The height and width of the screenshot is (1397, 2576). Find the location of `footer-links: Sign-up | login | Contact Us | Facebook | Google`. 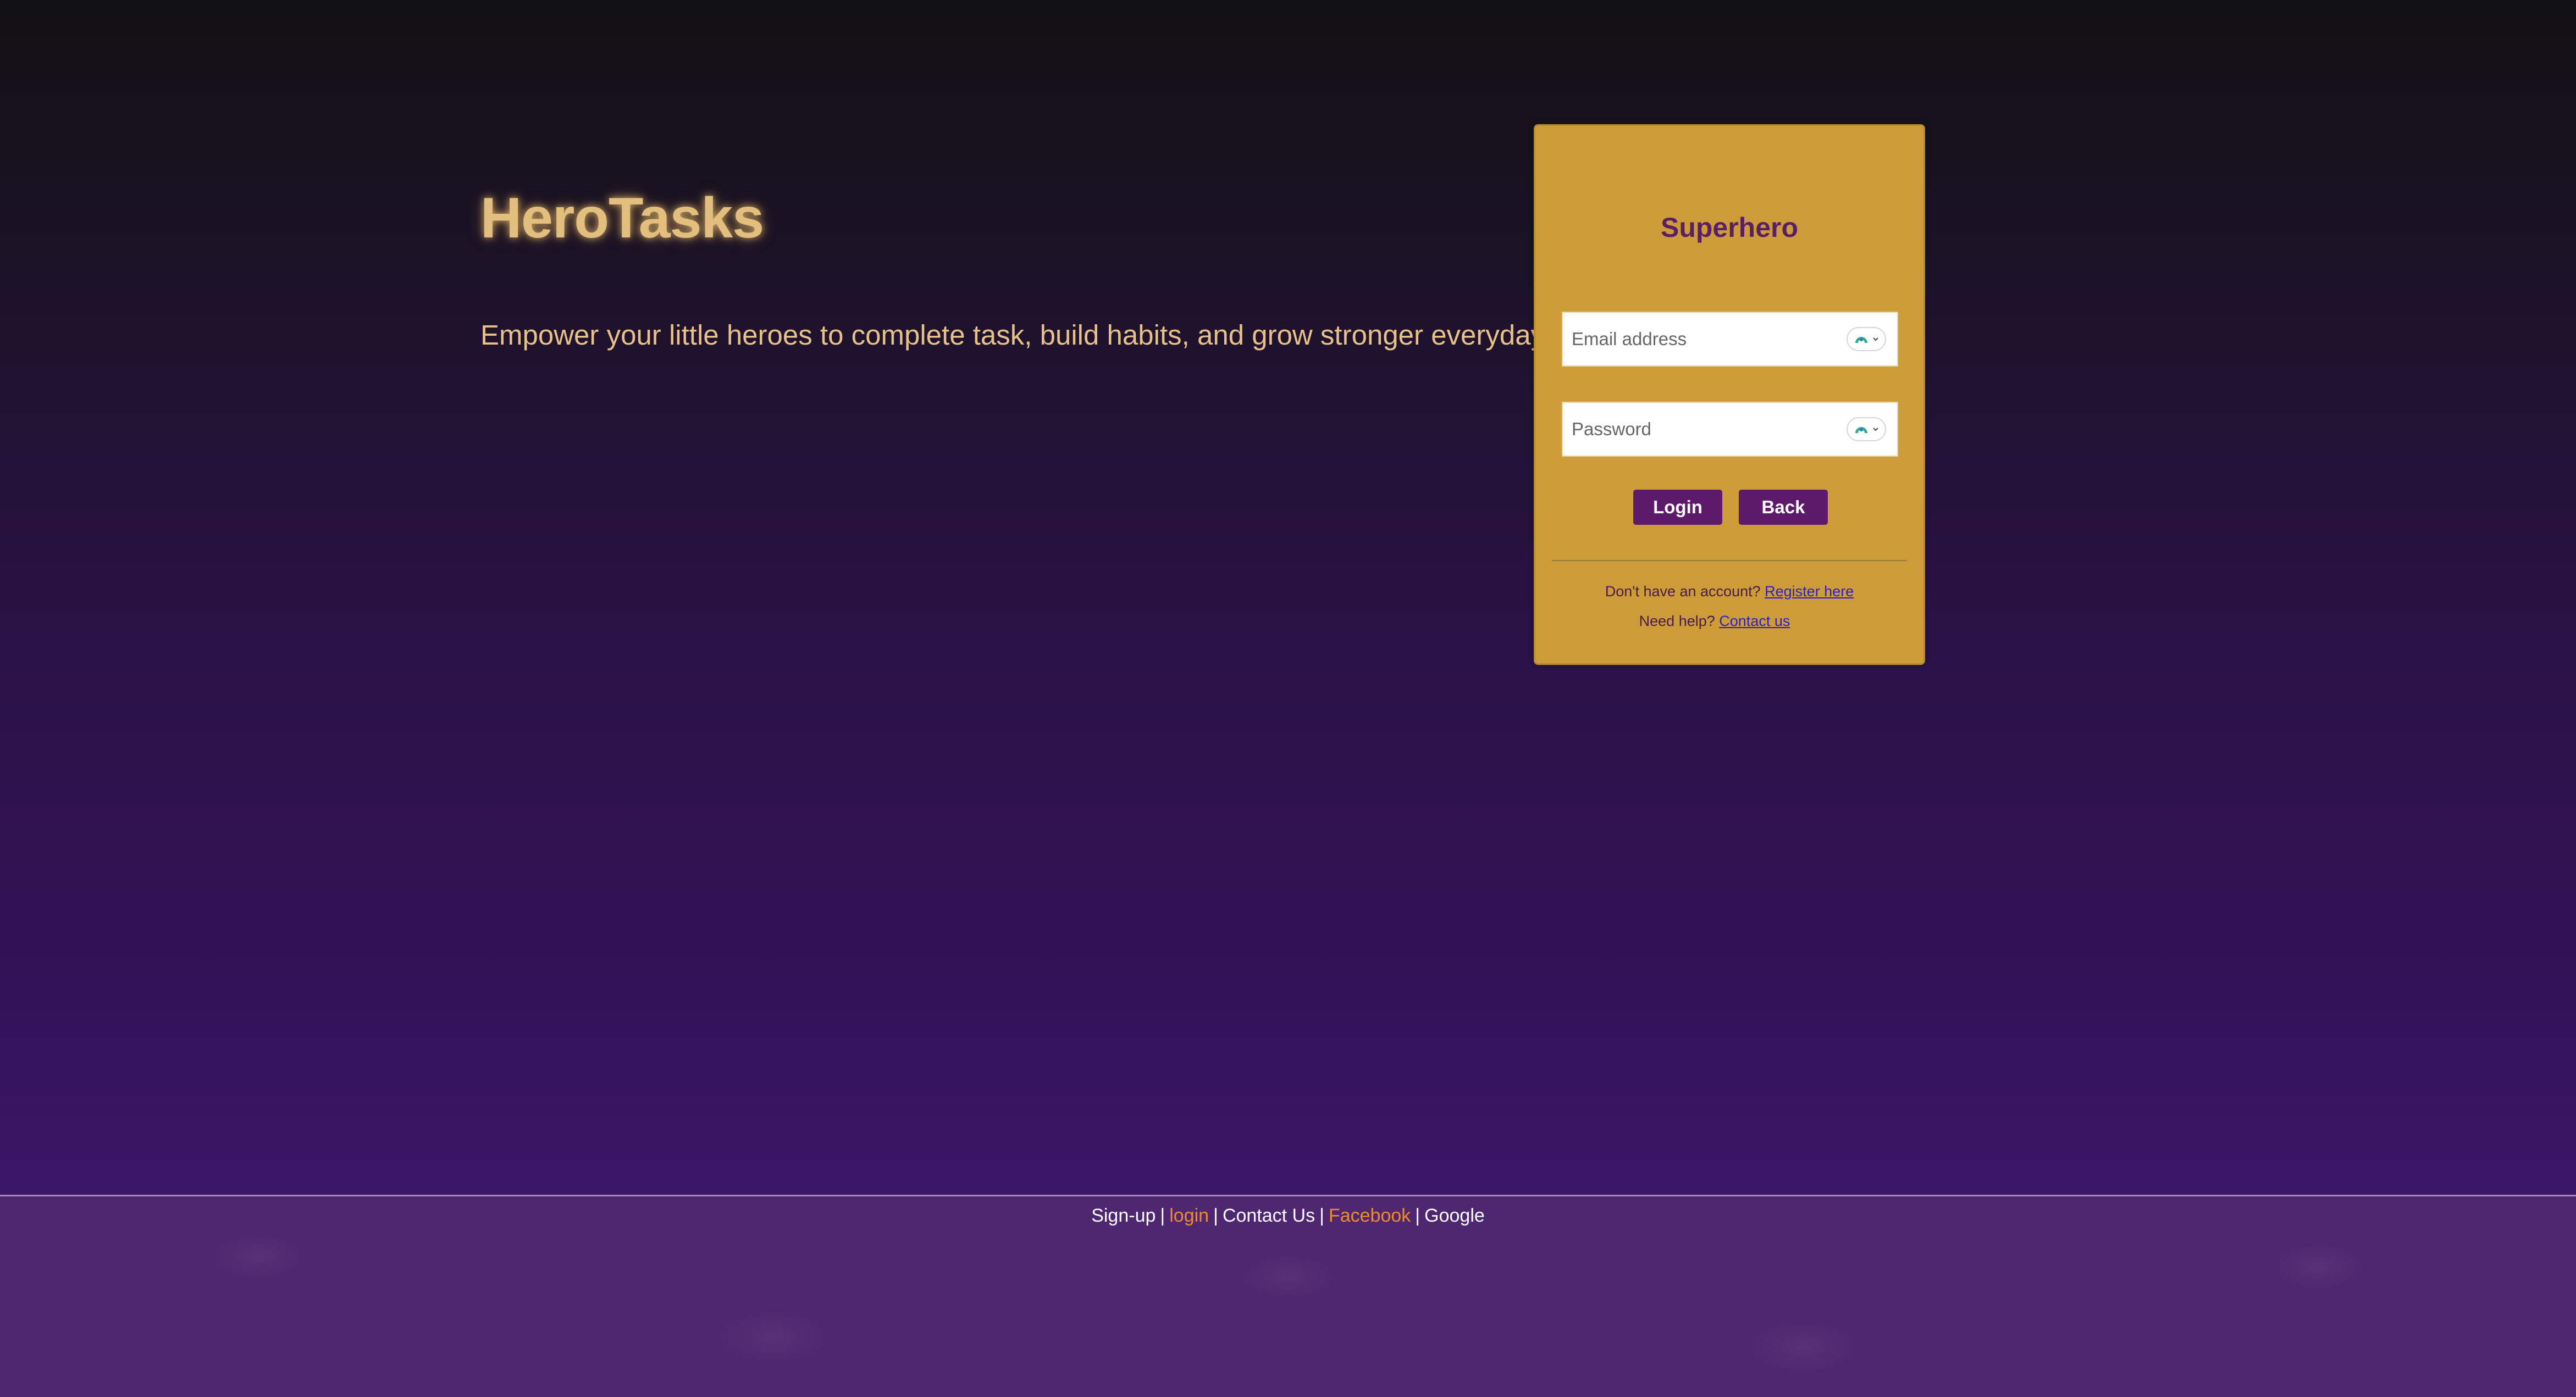

footer-links: Sign-up | login | Contact Us | Facebook | Google is located at coordinates (1288, 1216).